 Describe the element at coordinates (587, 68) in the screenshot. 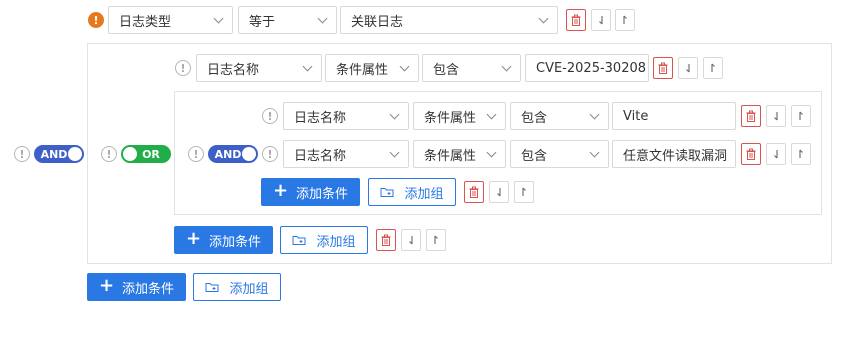

I see `value-input: CVE-2025-30208` at that location.